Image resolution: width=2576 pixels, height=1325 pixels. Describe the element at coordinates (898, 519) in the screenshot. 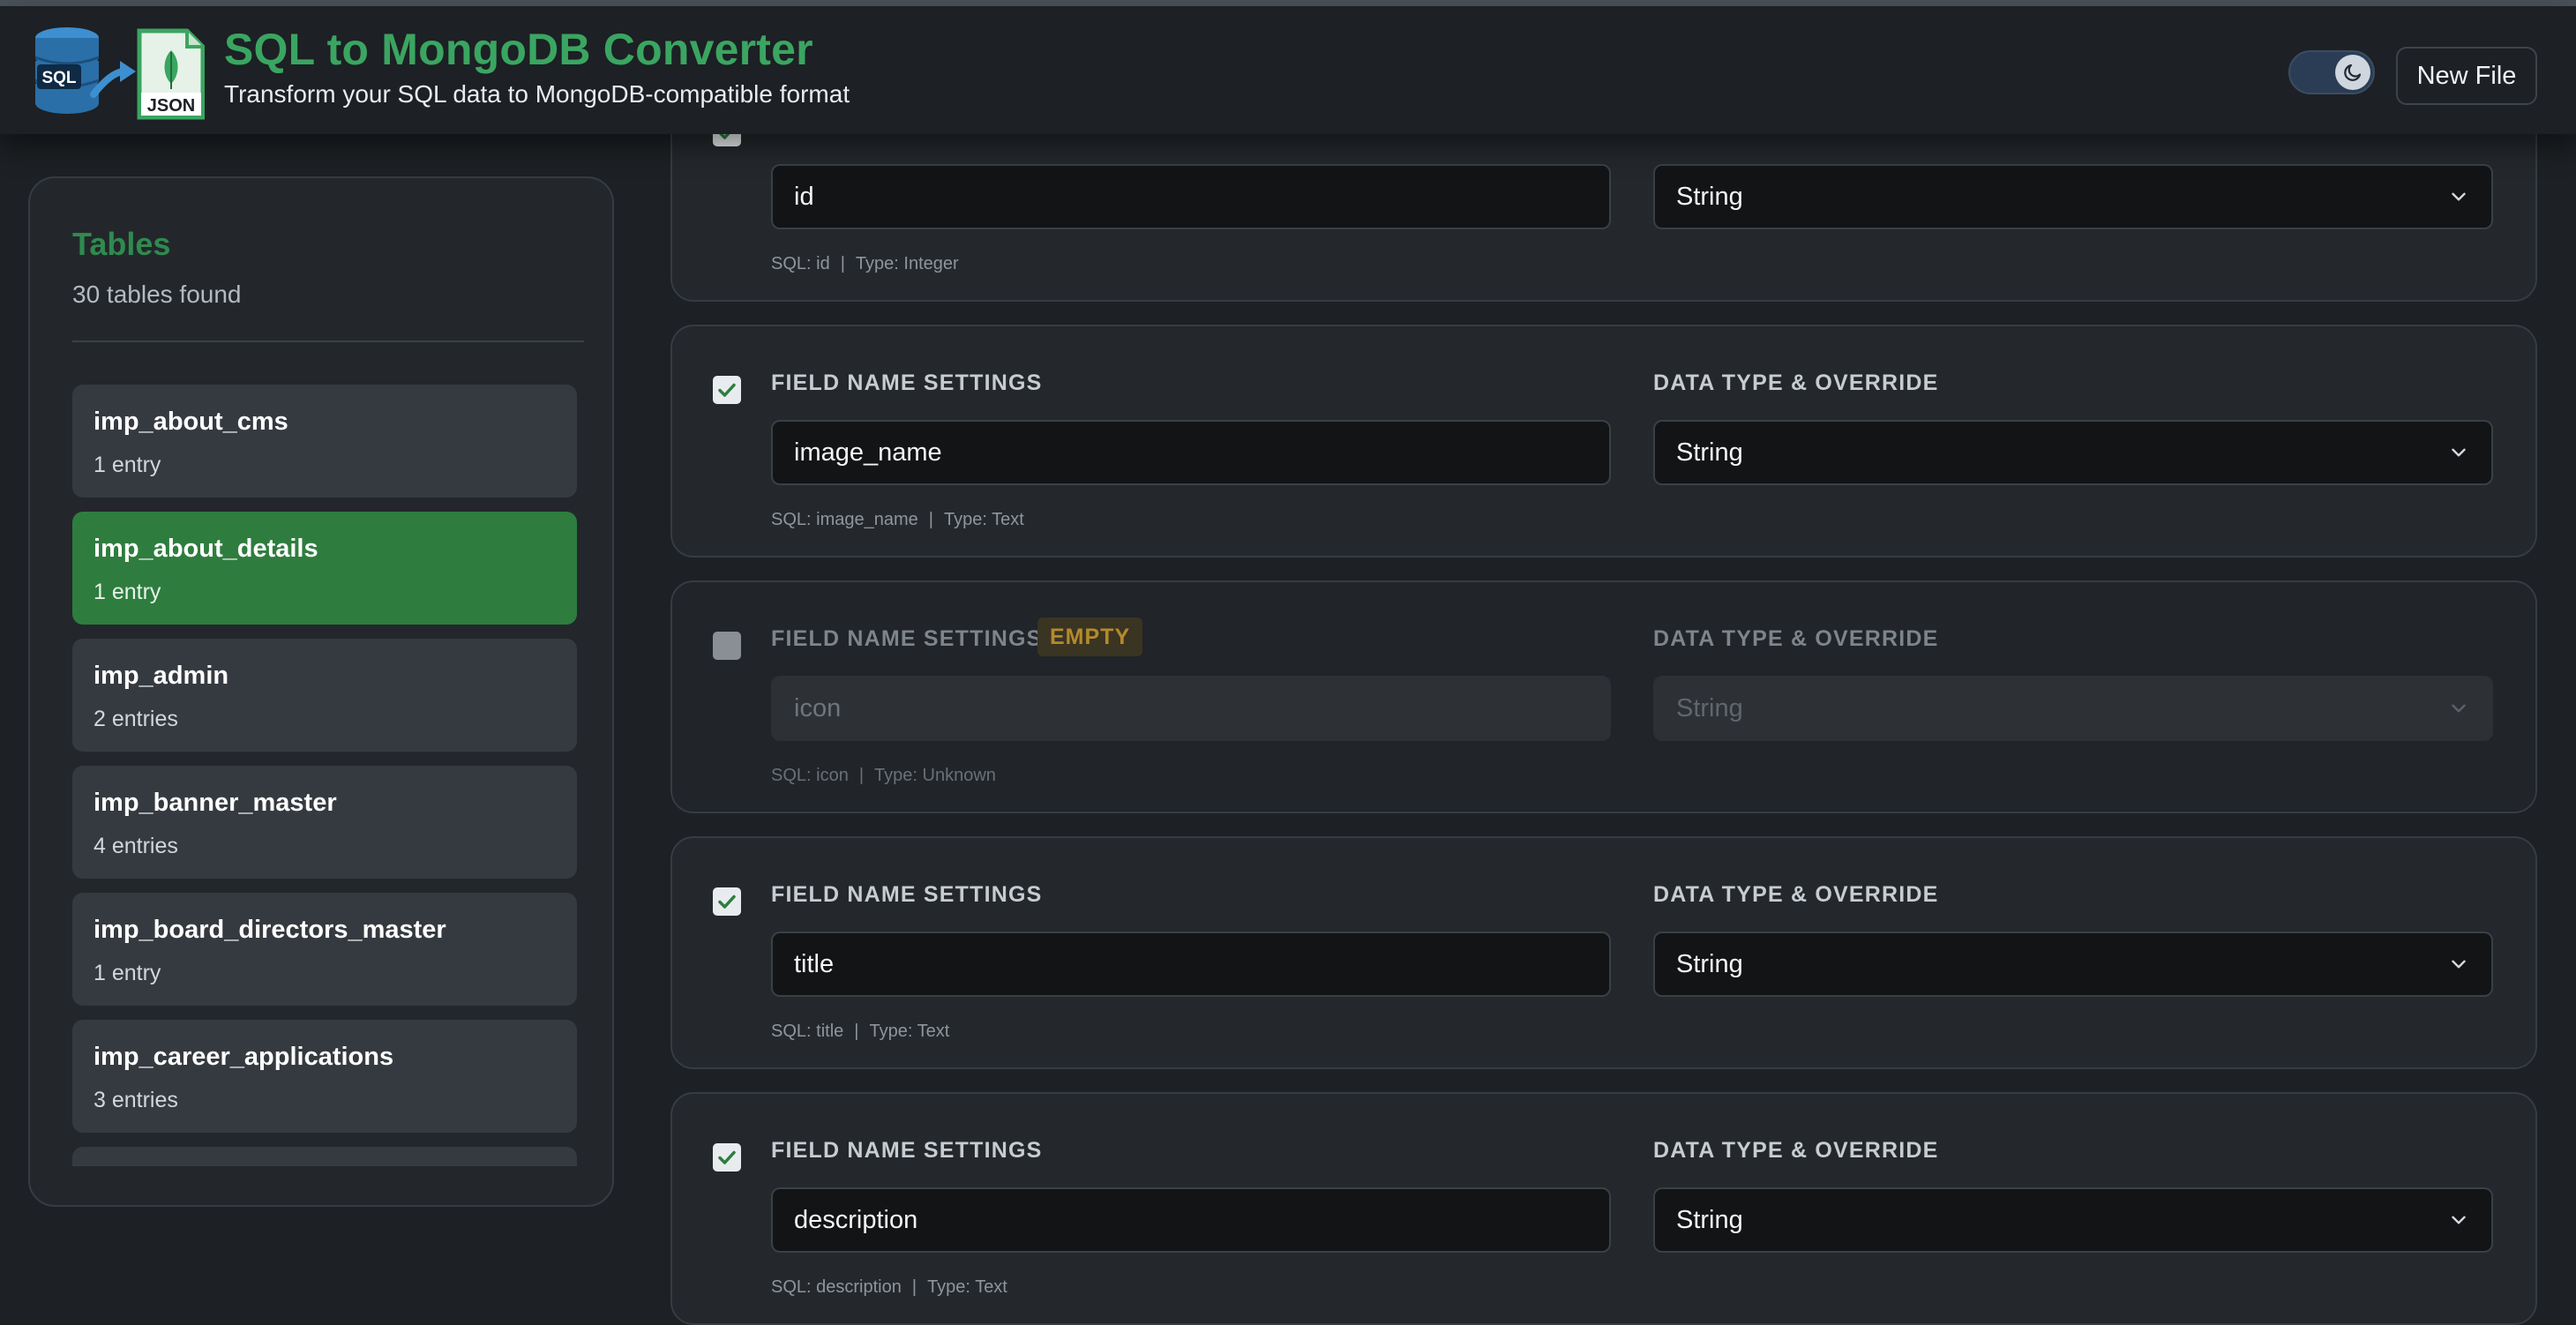

I see `sql-meta: SQL: image_name | Type: Text` at that location.